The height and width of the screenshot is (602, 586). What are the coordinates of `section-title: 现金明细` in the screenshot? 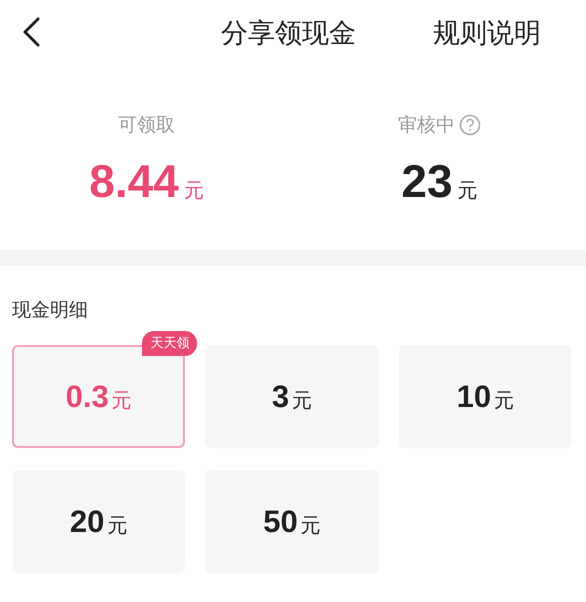 It's located at (50, 310).